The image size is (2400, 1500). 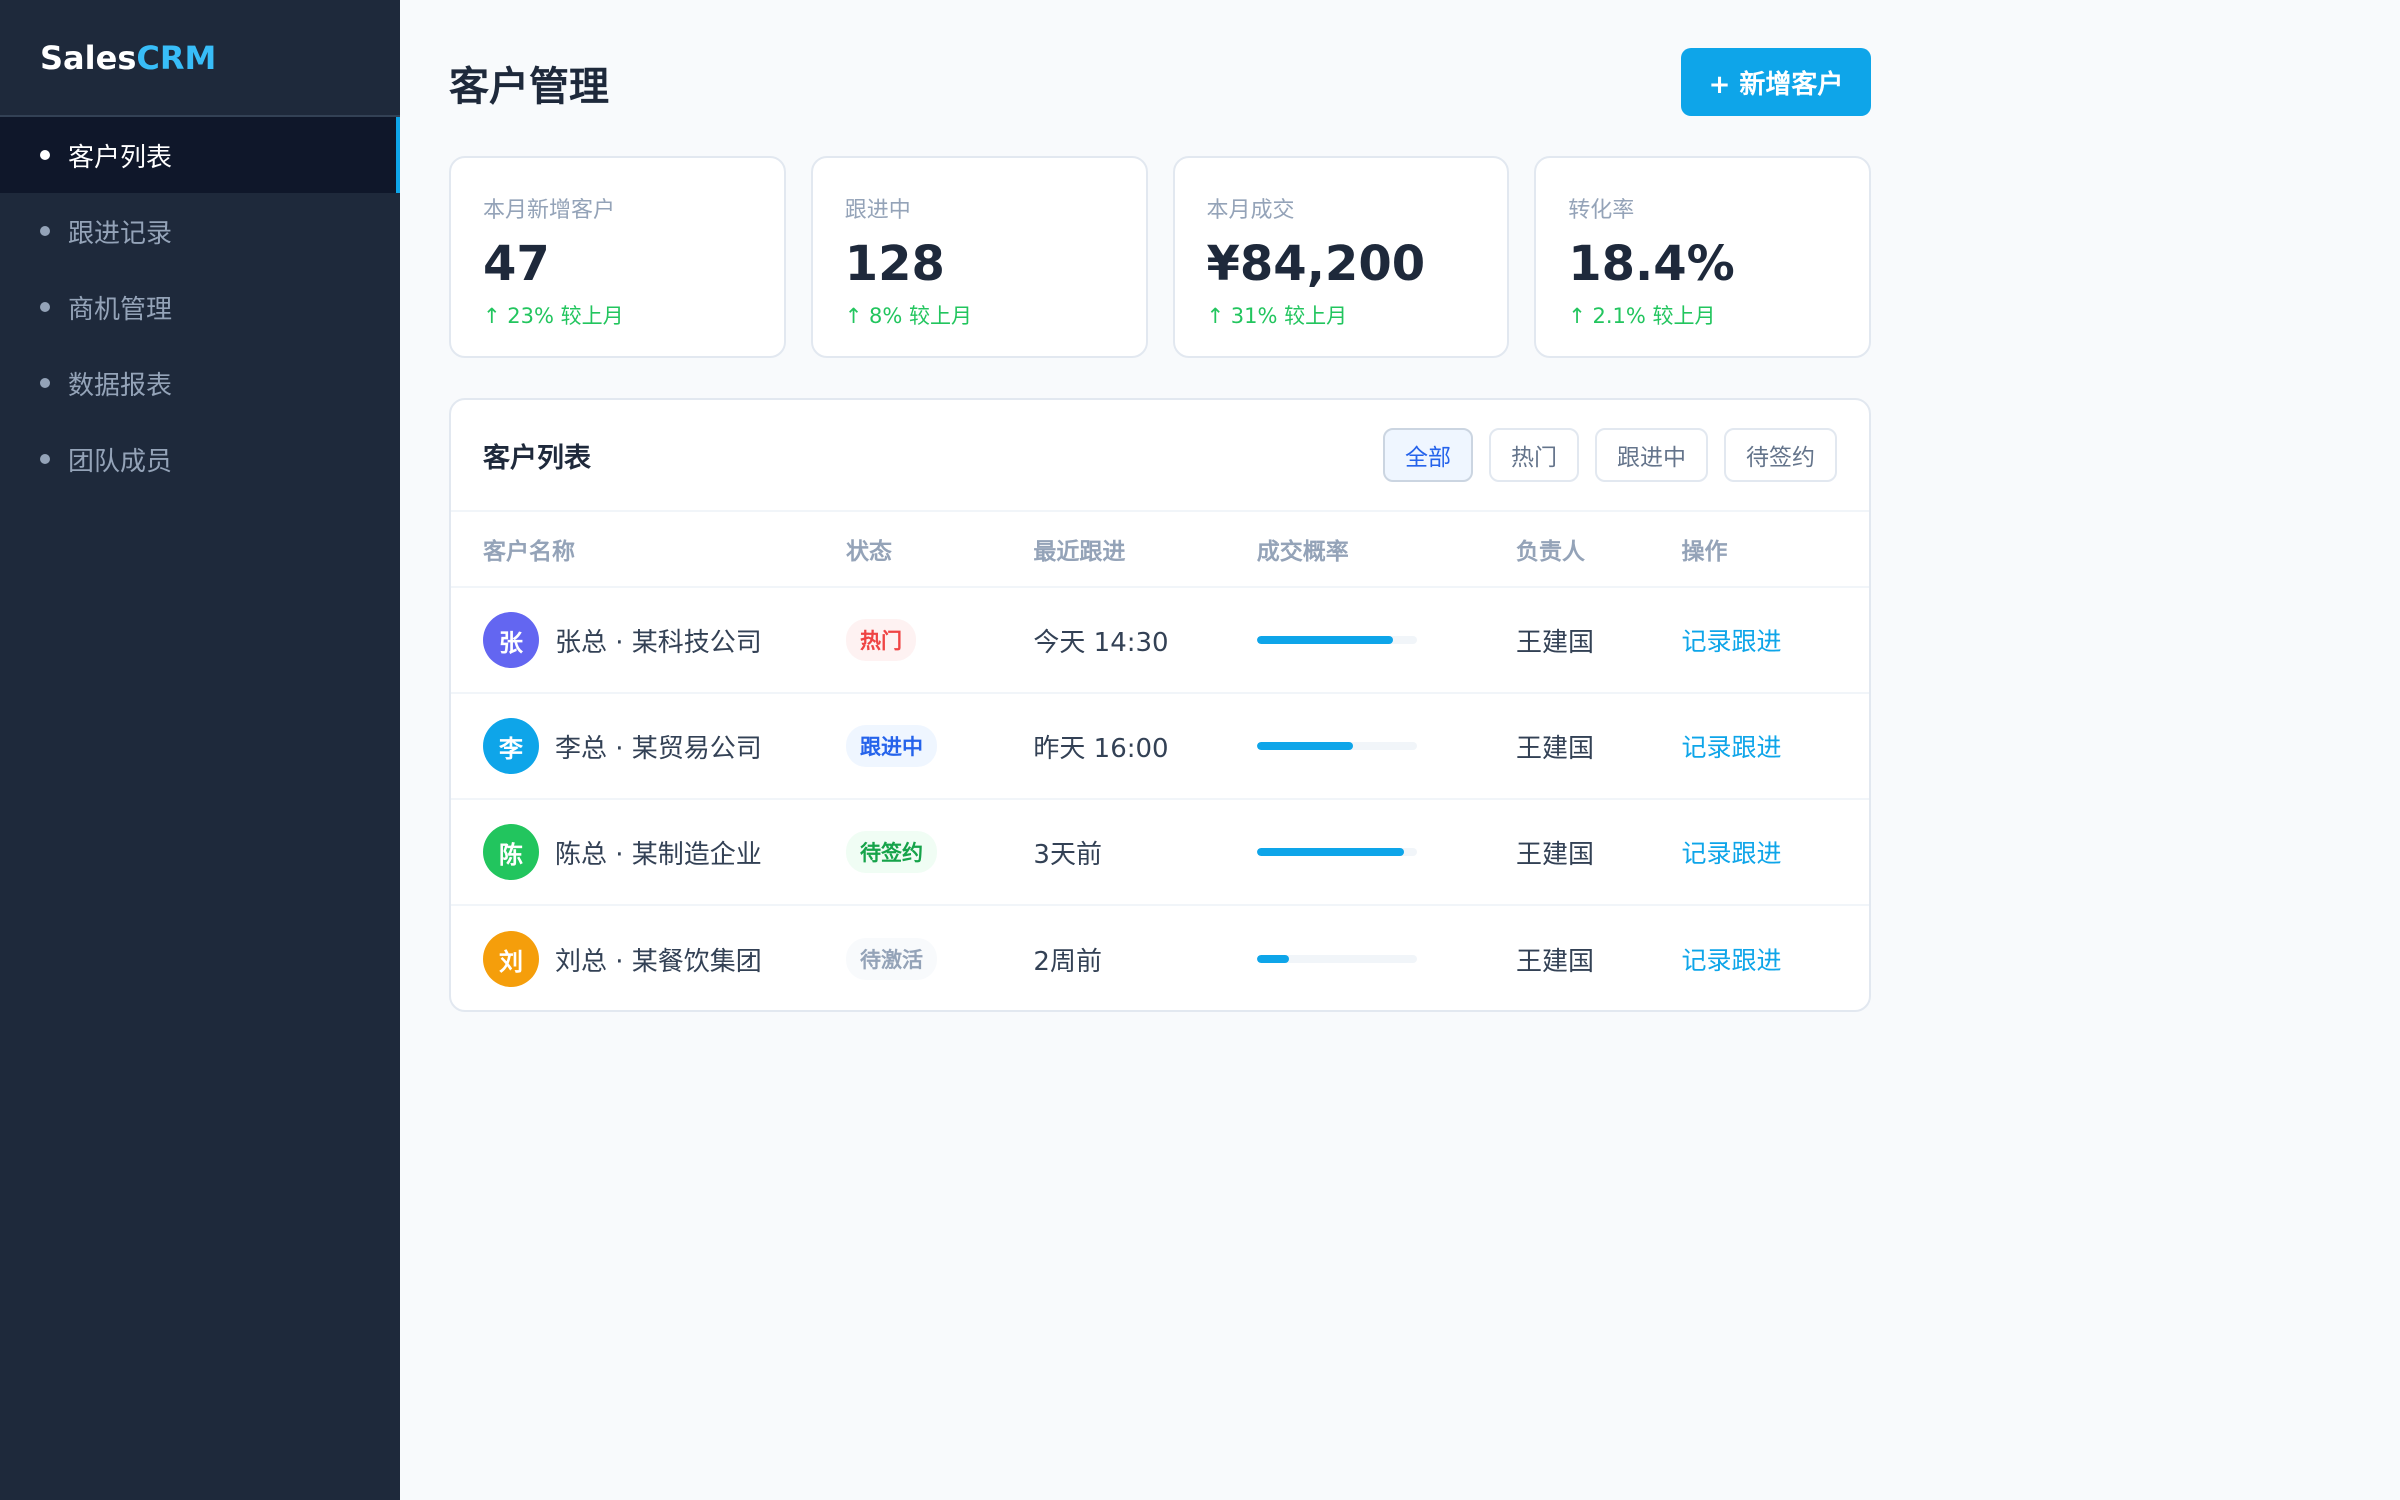 I want to click on stat-card: 本月成交 ¥84,200 ↑ 31% 较上月, so click(x=1341, y=257).